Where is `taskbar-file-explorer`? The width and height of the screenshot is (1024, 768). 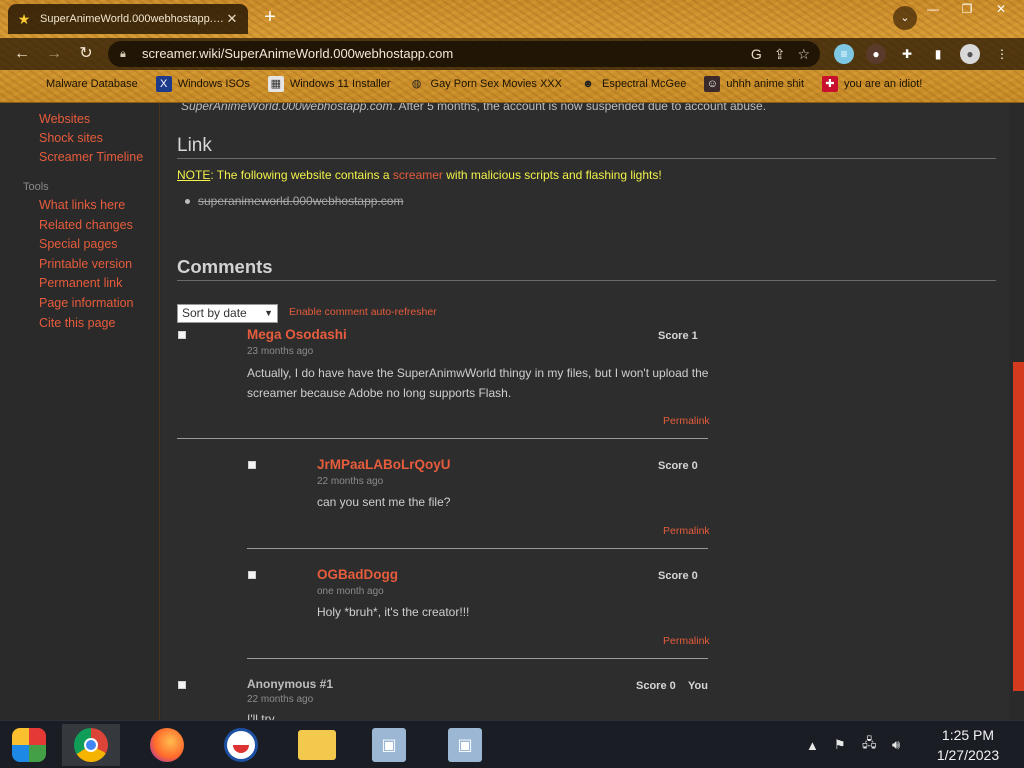 taskbar-file-explorer is located at coordinates (317, 745).